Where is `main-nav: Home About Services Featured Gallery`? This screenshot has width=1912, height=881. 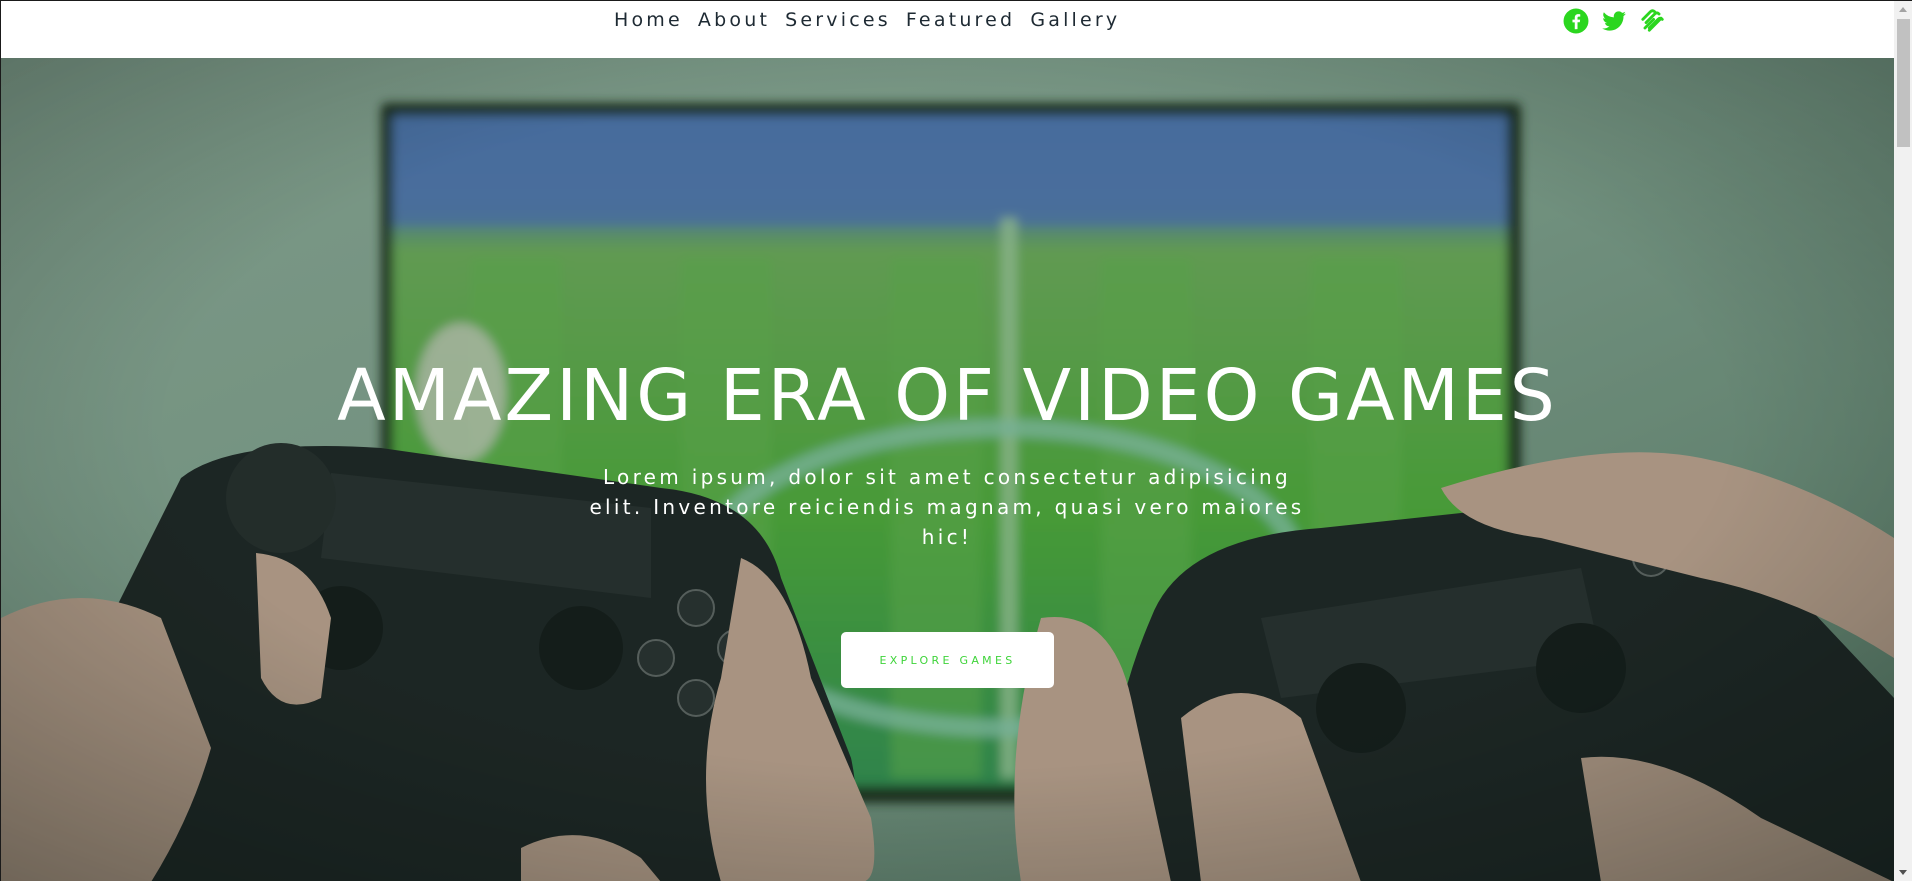
main-nav: Home About Services Featured Gallery is located at coordinates (874, 20).